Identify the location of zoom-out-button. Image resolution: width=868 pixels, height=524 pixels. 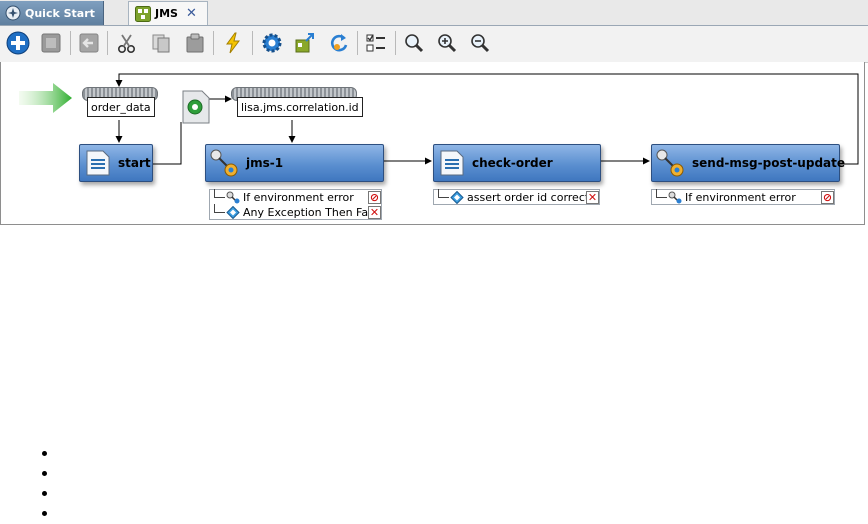
(480, 43).